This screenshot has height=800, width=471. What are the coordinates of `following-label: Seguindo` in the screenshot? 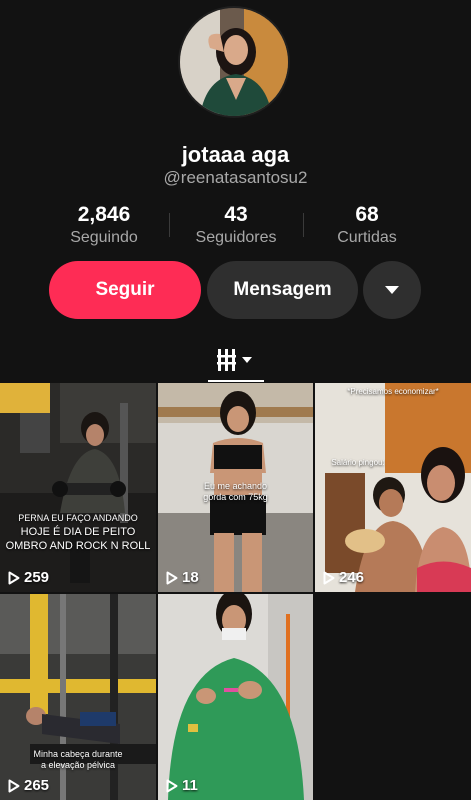 It's located at (104, 237).